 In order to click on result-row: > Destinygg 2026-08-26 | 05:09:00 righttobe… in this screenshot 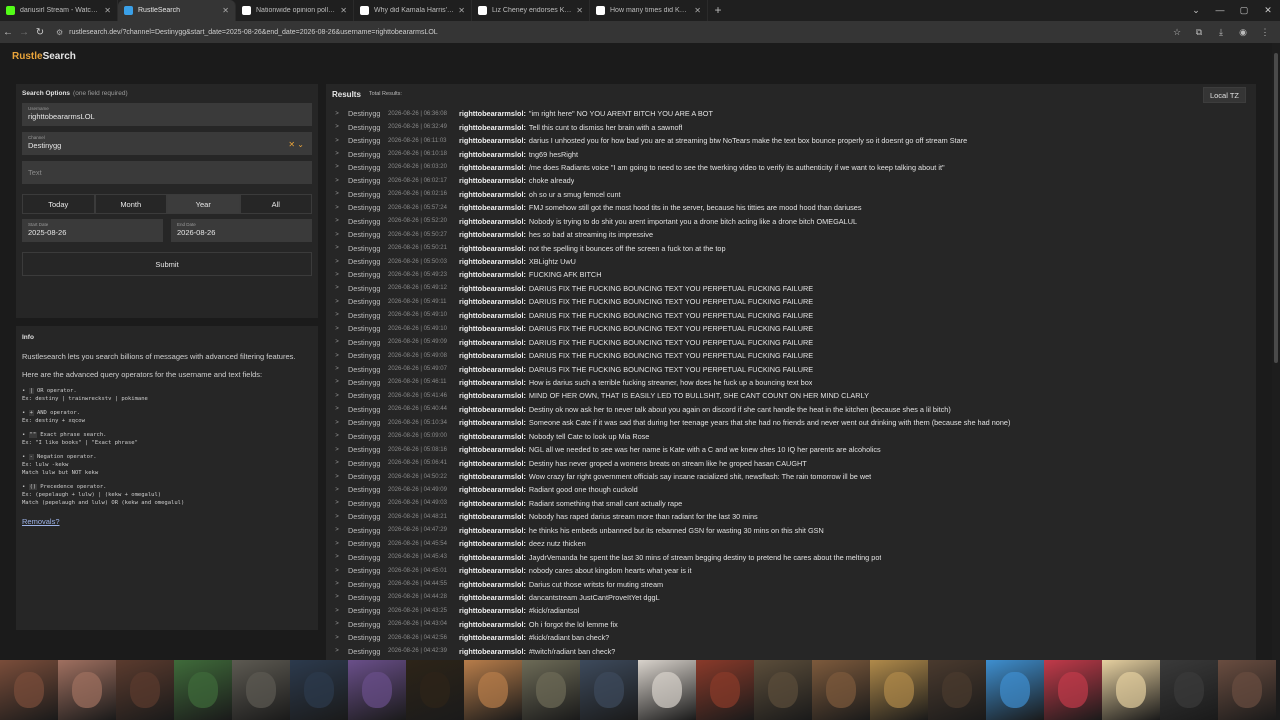, I will do `click(791, 436)`.